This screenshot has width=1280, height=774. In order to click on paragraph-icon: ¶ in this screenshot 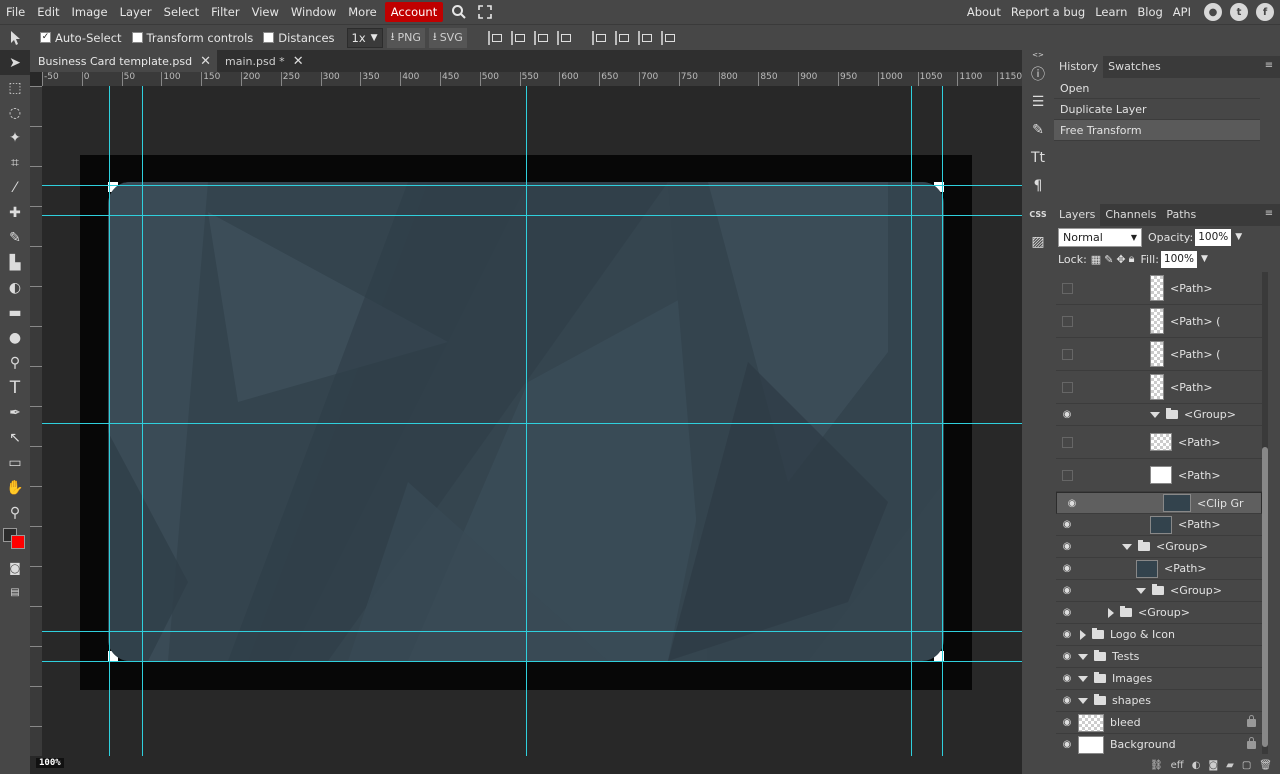, I will do `click(1038, 186)`.